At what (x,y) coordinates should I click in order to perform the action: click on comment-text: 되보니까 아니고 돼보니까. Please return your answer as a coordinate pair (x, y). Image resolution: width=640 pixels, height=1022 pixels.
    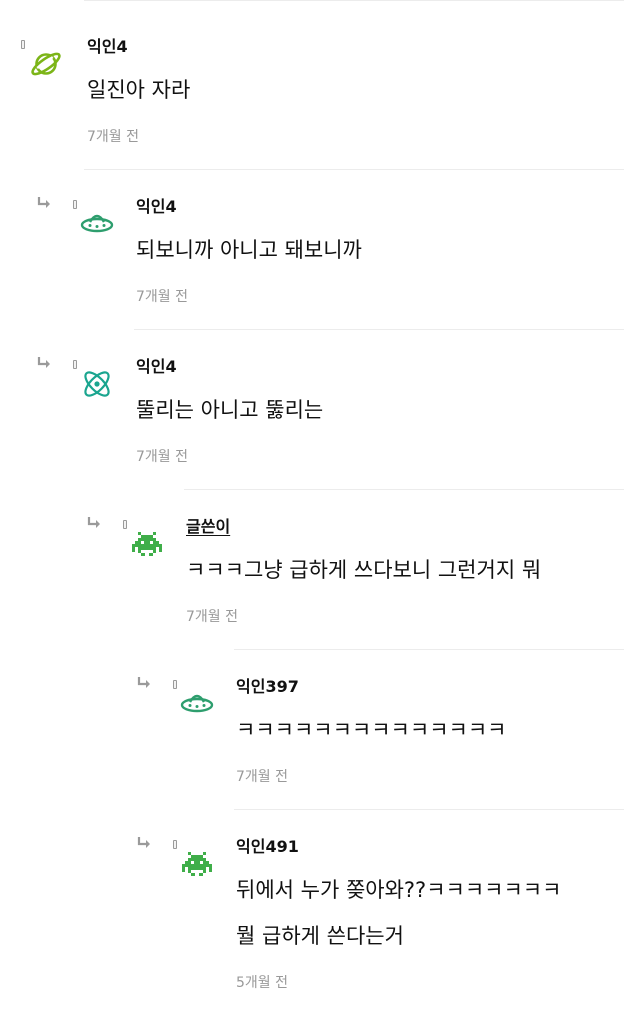
    Looking at the image, I should click on (249, 250).